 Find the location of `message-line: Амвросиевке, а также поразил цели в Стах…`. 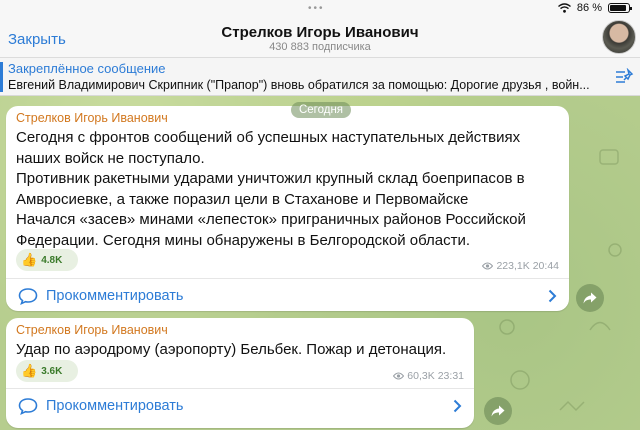

message-line: Амвросиевке, а также поразил цели в Стах… is located at coordinates (242, 199).